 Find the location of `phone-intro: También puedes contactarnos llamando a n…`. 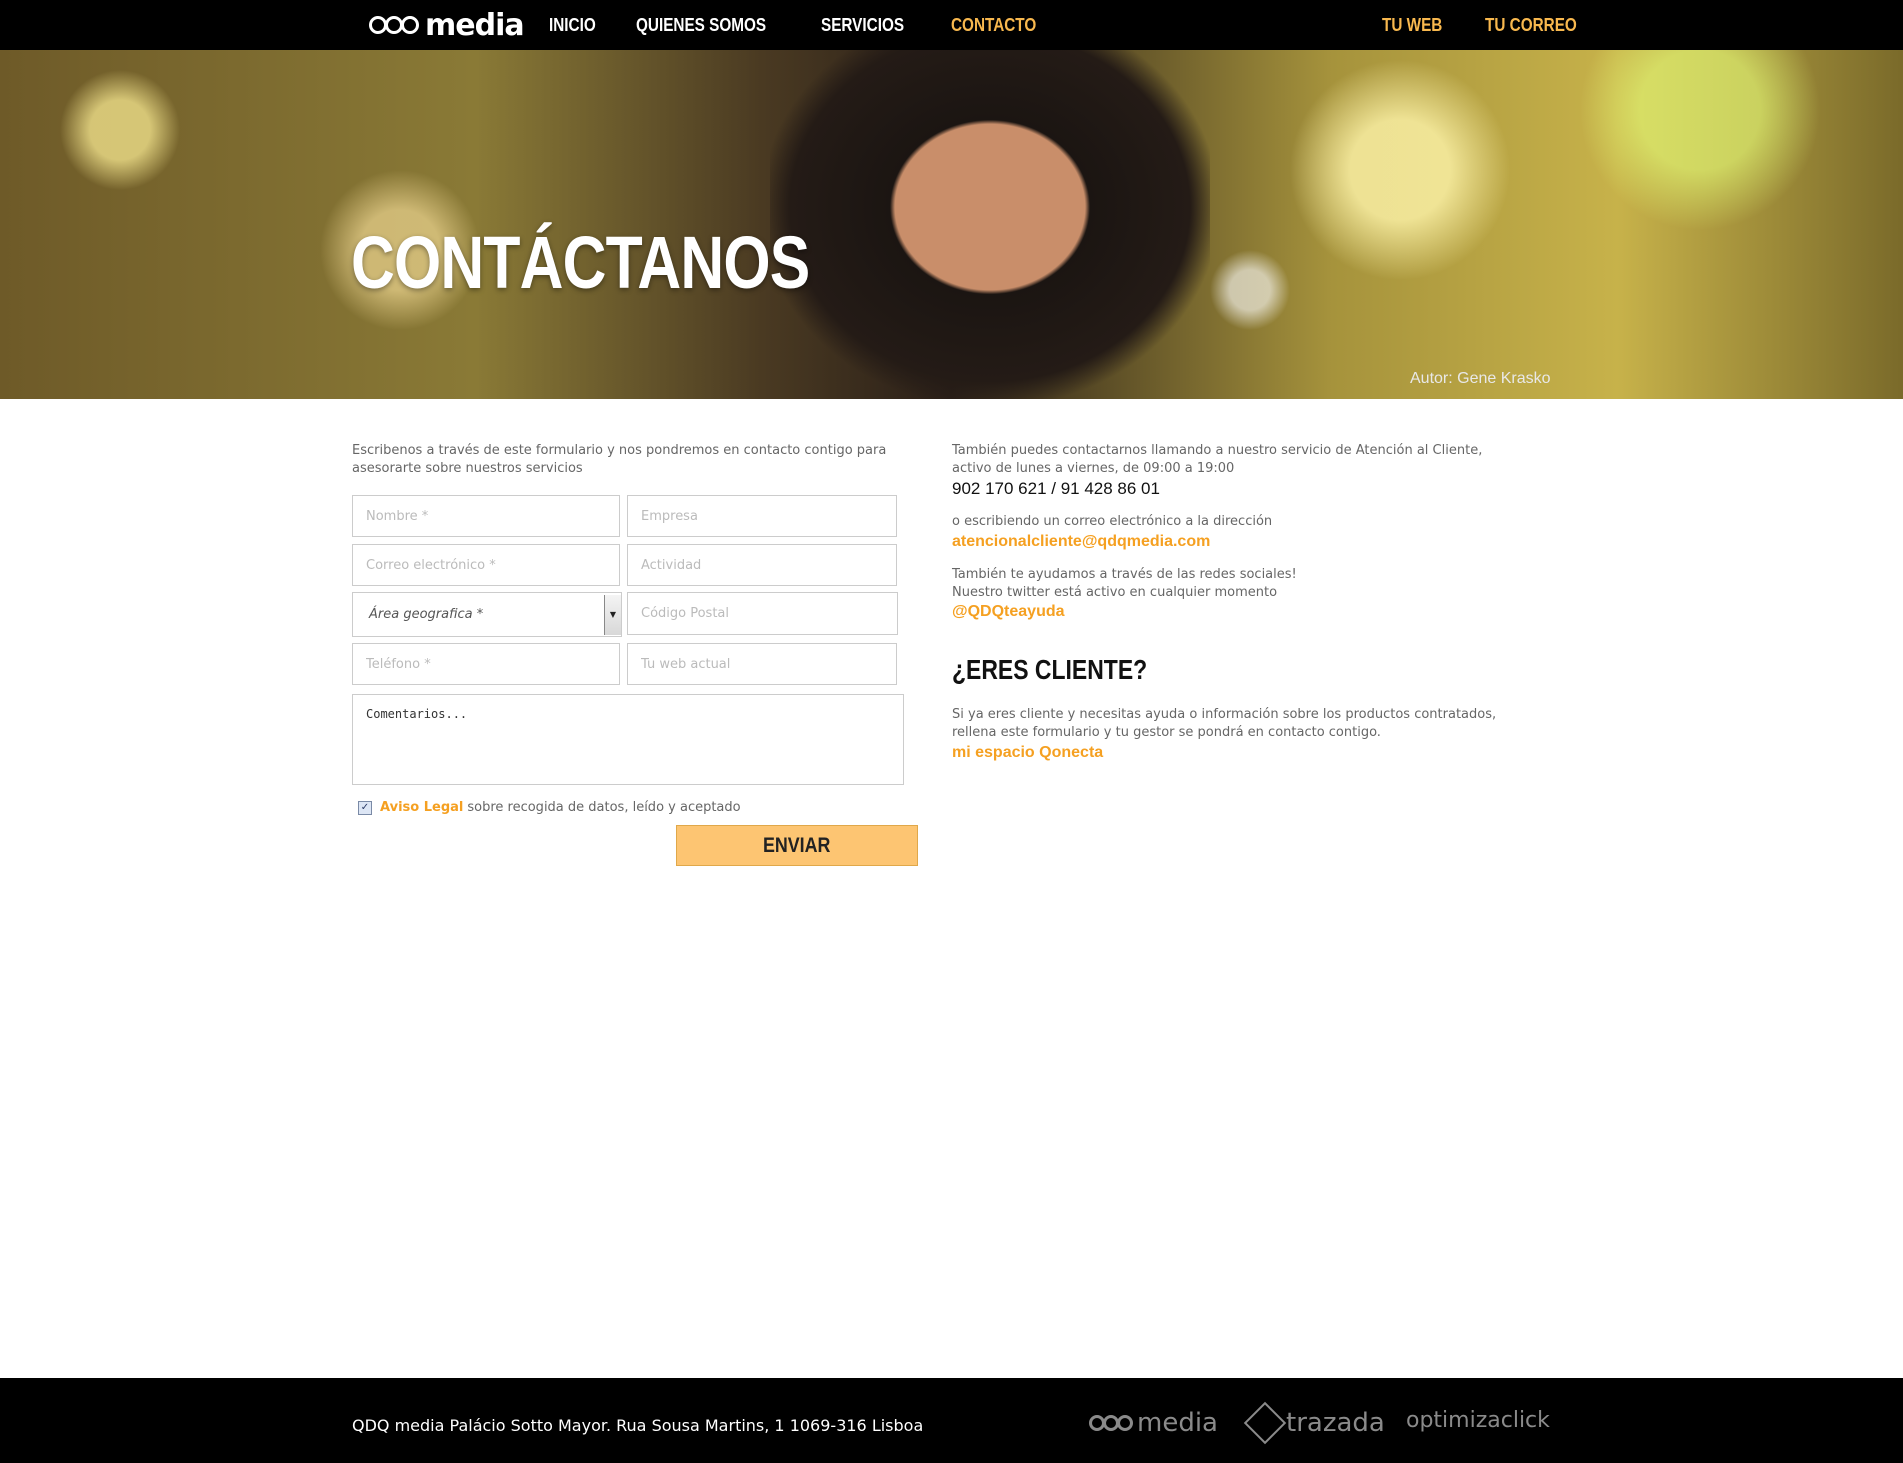

phone-intro: También puedes contactarnos llamando a n… is located at coordinates (1217, 459).